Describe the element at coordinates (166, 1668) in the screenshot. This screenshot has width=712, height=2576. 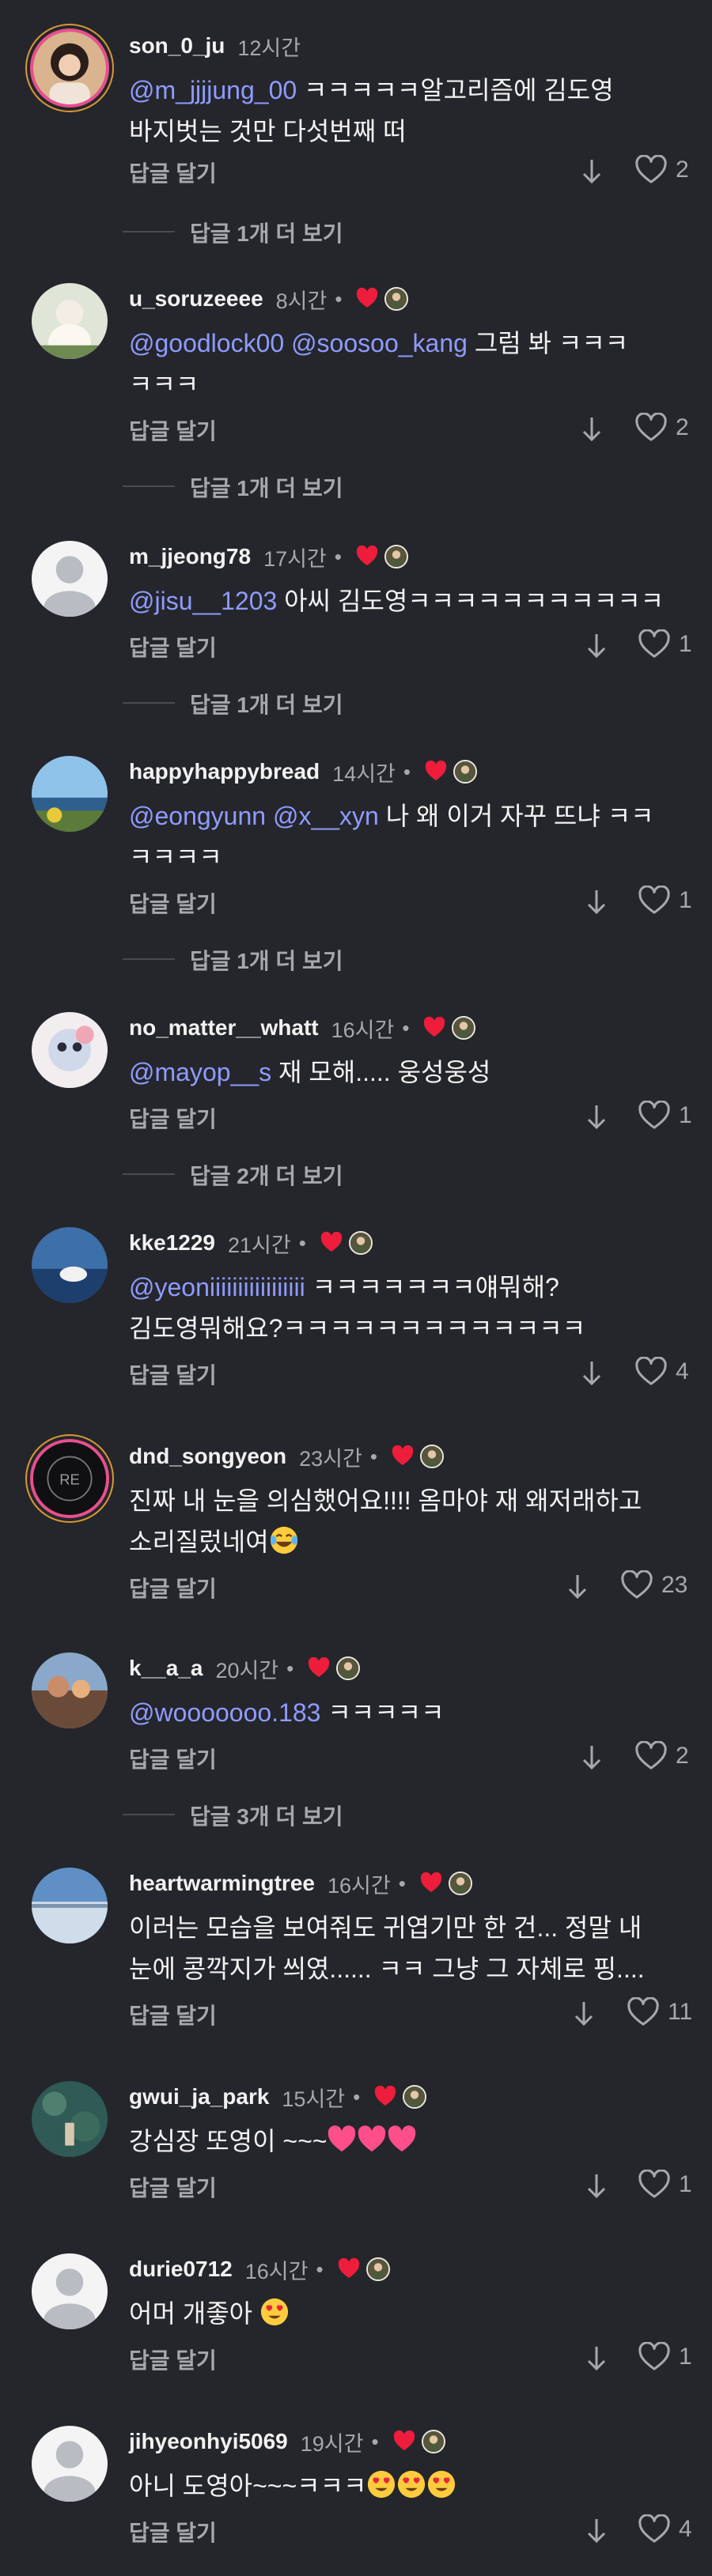
I see `username: k__a_a` at that location.